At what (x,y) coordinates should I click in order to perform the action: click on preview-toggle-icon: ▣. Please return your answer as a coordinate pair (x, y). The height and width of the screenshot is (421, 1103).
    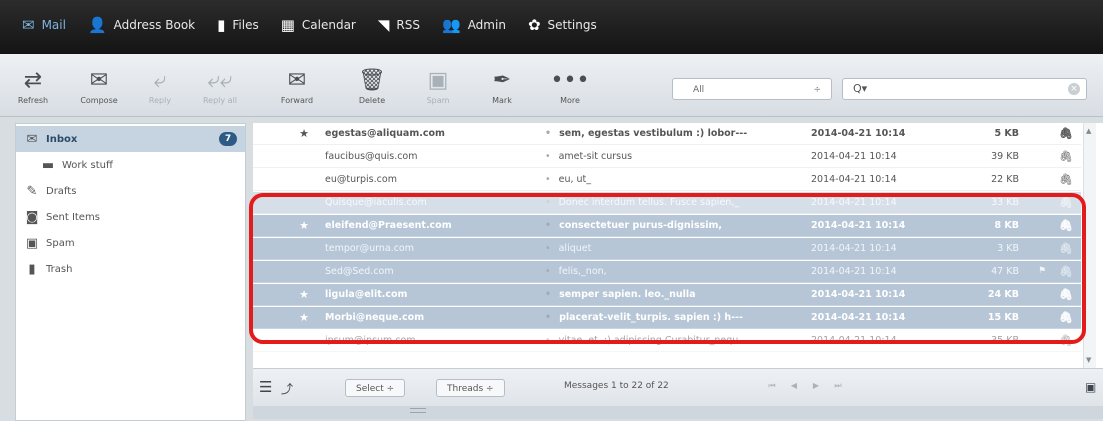
    Looking at the image, I should click on (1090, 387).